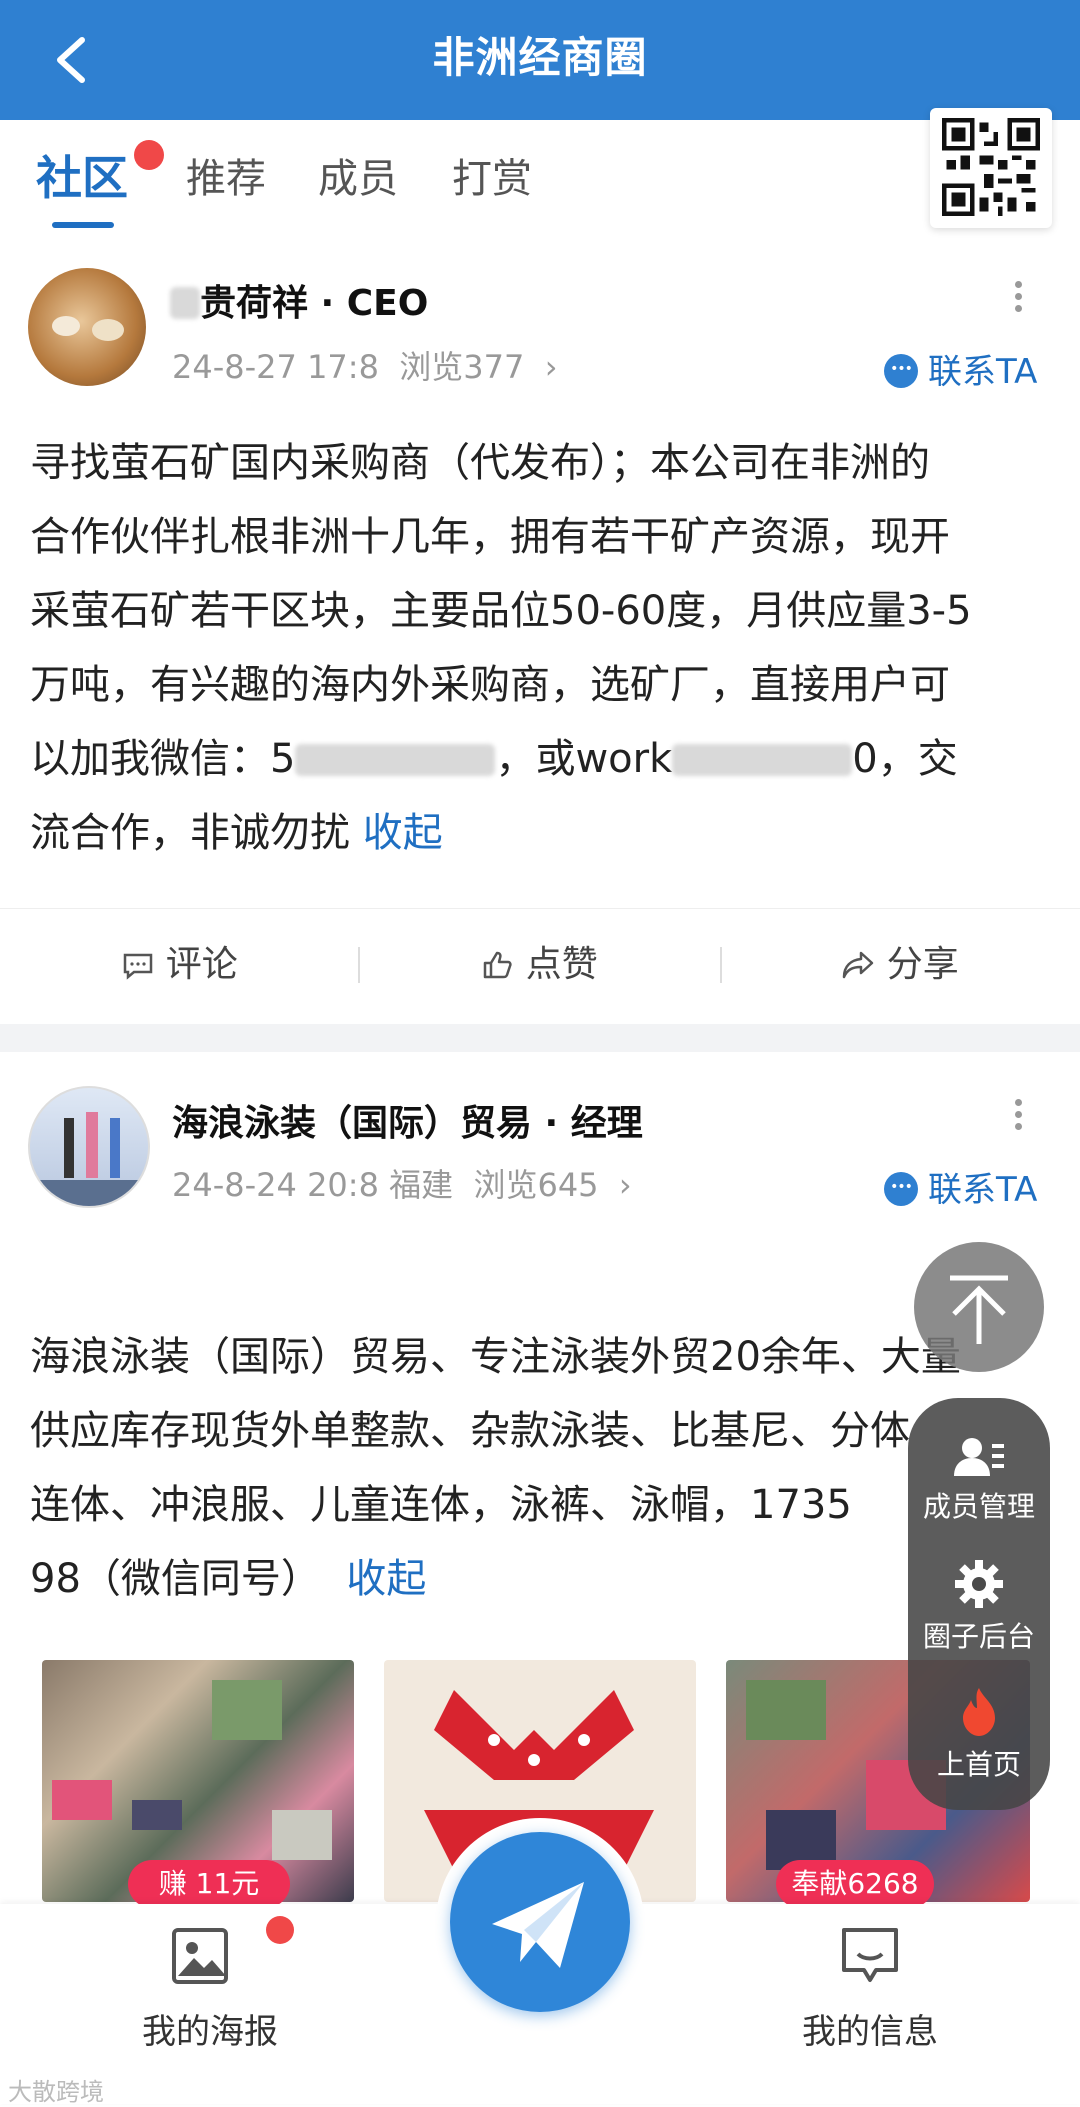 Image resolution: width=1080 pixels, height=2107 pixels. What do you see at coordinates (275, 367) in the screenshot?
I see `post-date: 24-8-27 17:8` at bounding box center [275, 367].